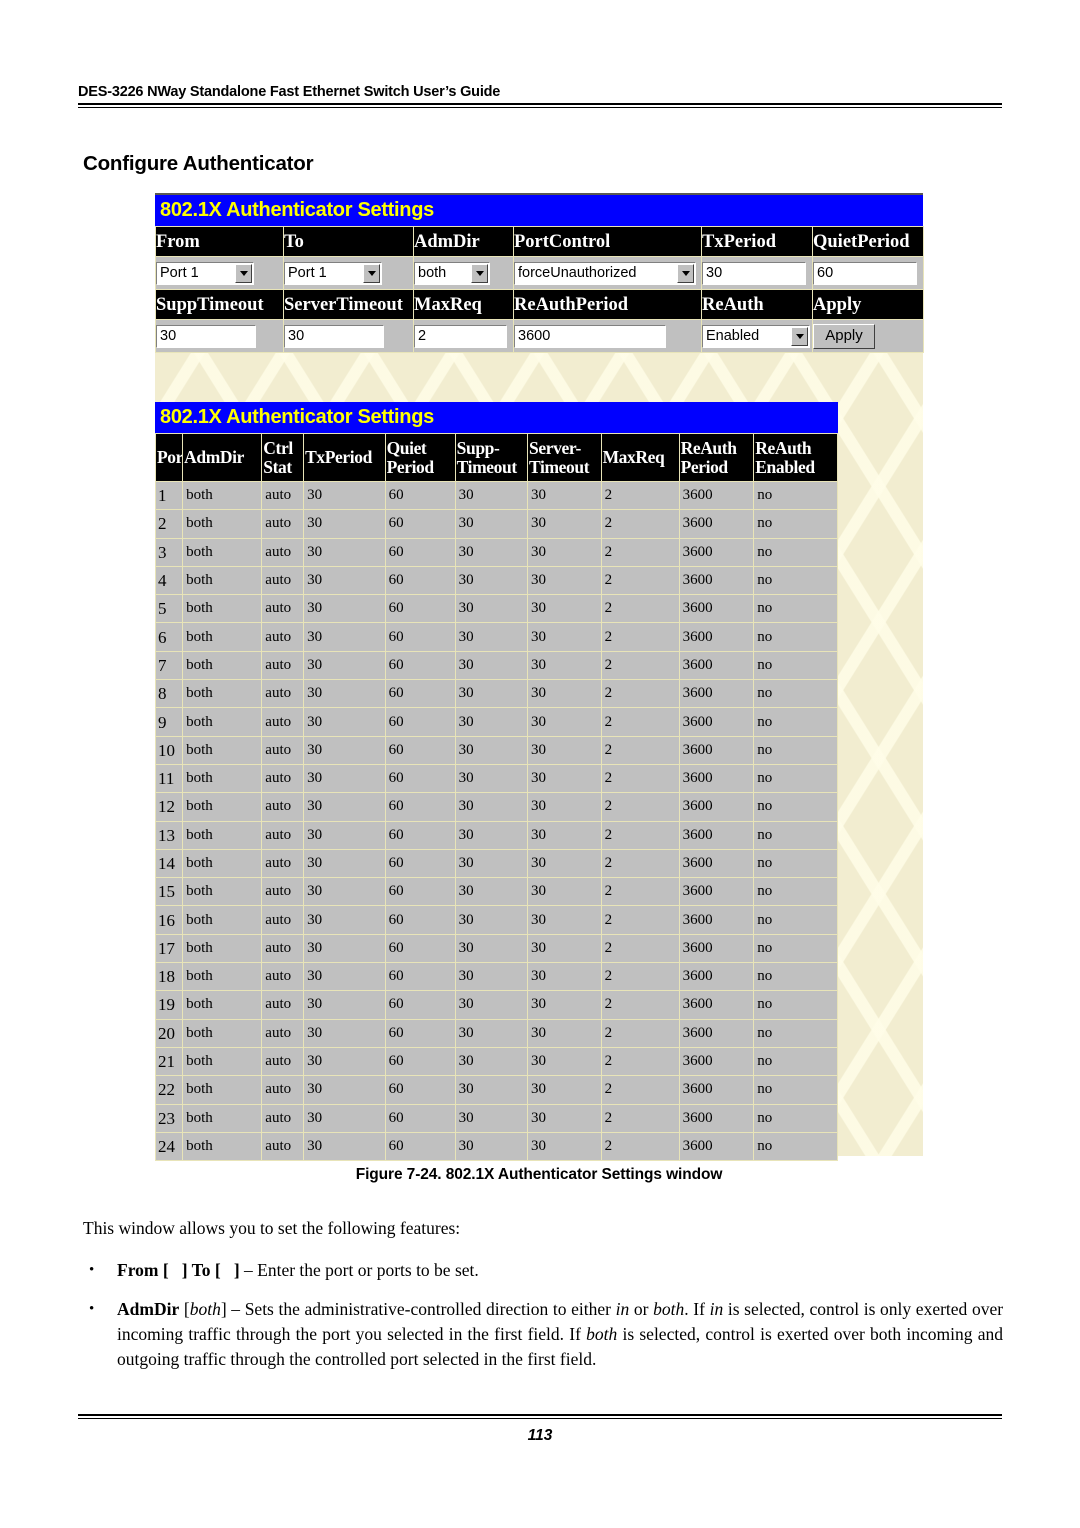  I want to click on reauth-select: Enabled, so click(756, 336).